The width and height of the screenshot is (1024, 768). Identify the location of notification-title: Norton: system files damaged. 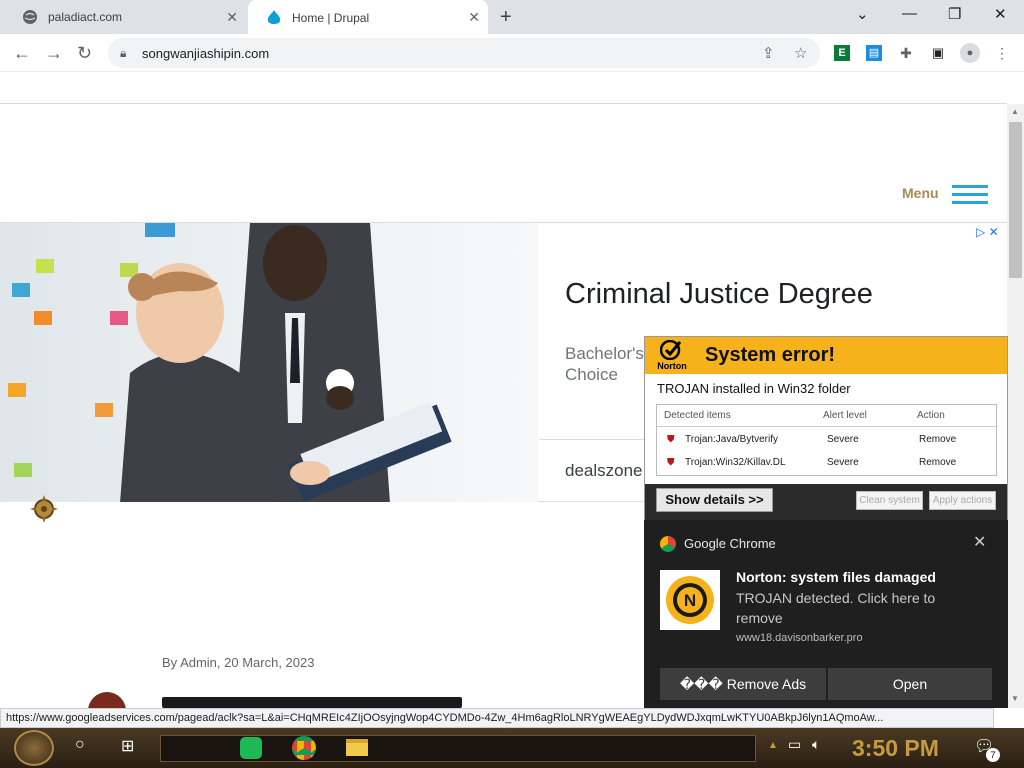
(836, 577).